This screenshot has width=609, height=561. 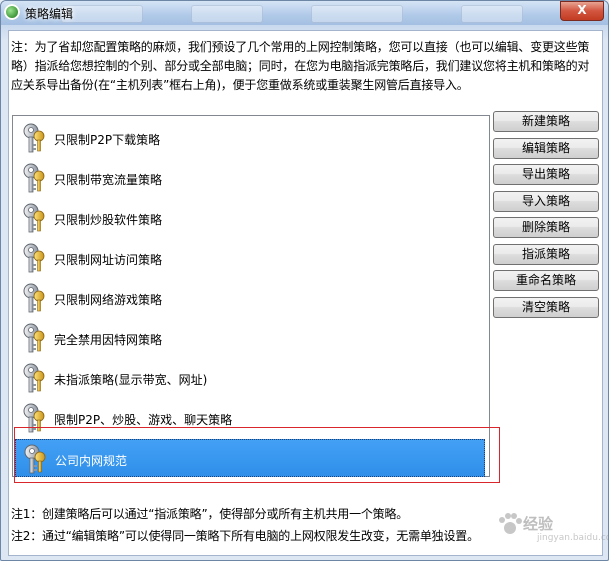 I want to click on window-title: 策略编辑, so click(x=49, y=14).